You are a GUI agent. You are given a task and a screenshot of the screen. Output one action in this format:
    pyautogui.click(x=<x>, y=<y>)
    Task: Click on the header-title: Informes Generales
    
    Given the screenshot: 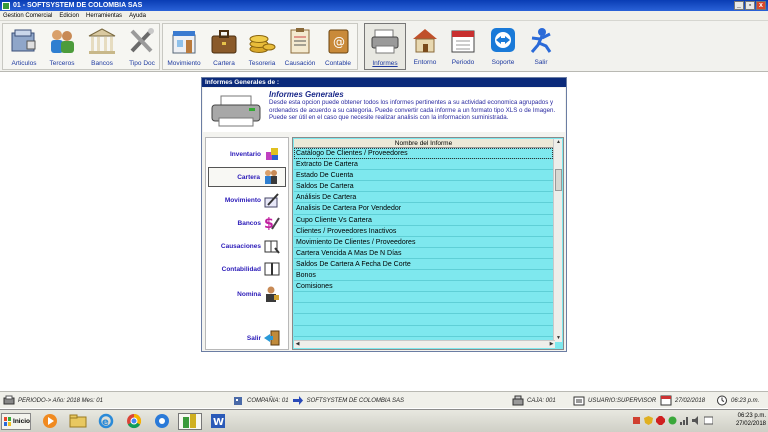 What is the action you would take?
    pyautogui.click(x=306, y=94)
    